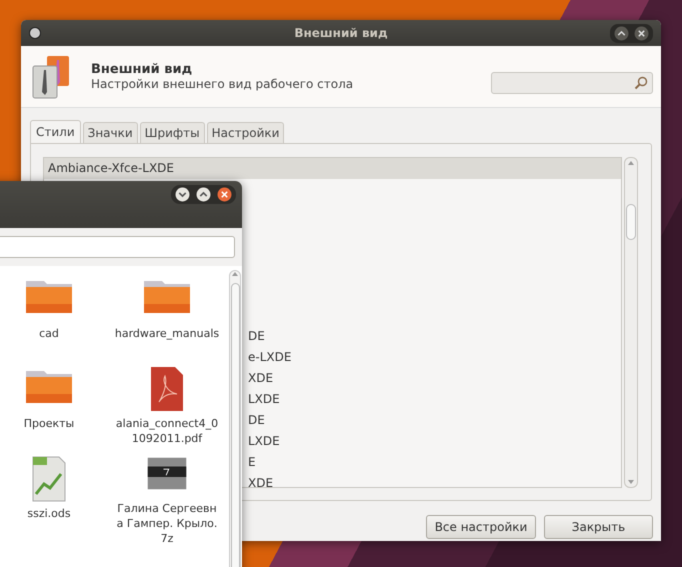  Describe the element at coordinates (222, 84) in the screenshot. I see `header-subtitle: Настройки внешнего вид рабочего стола` at that location.